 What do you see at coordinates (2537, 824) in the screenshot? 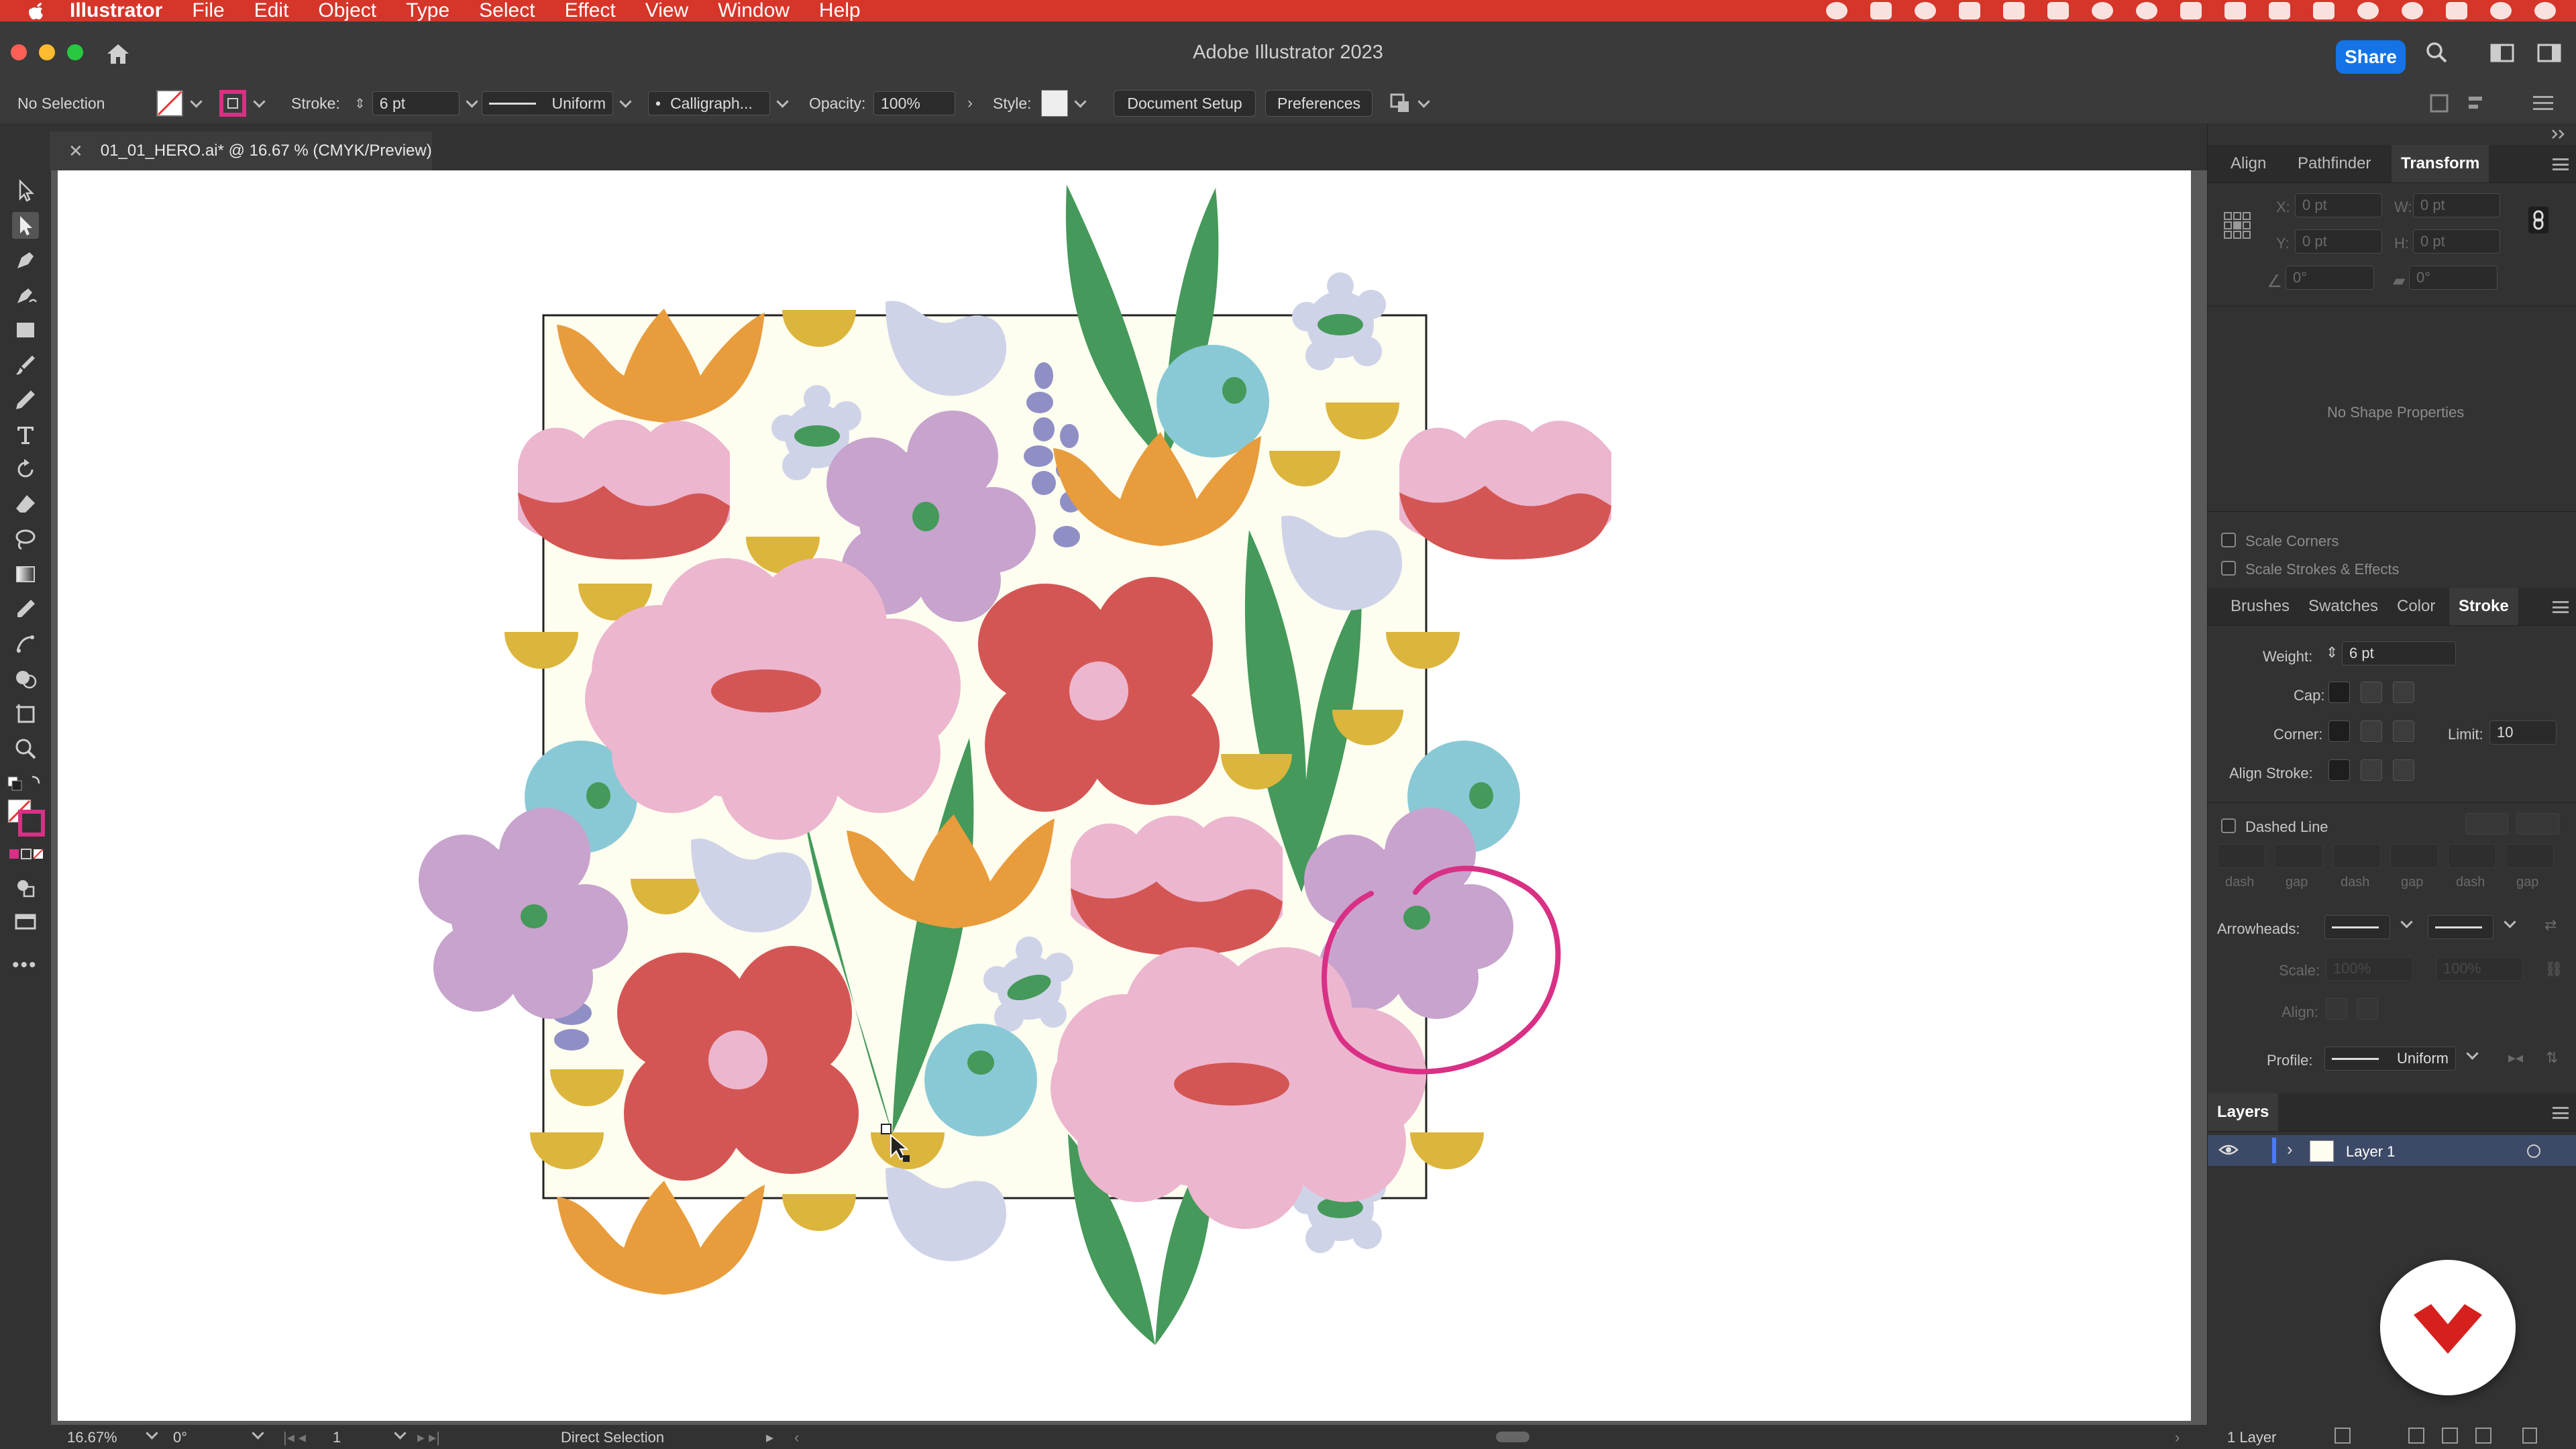
I see `dash-align-icon` at bounding box center [2537, 824].